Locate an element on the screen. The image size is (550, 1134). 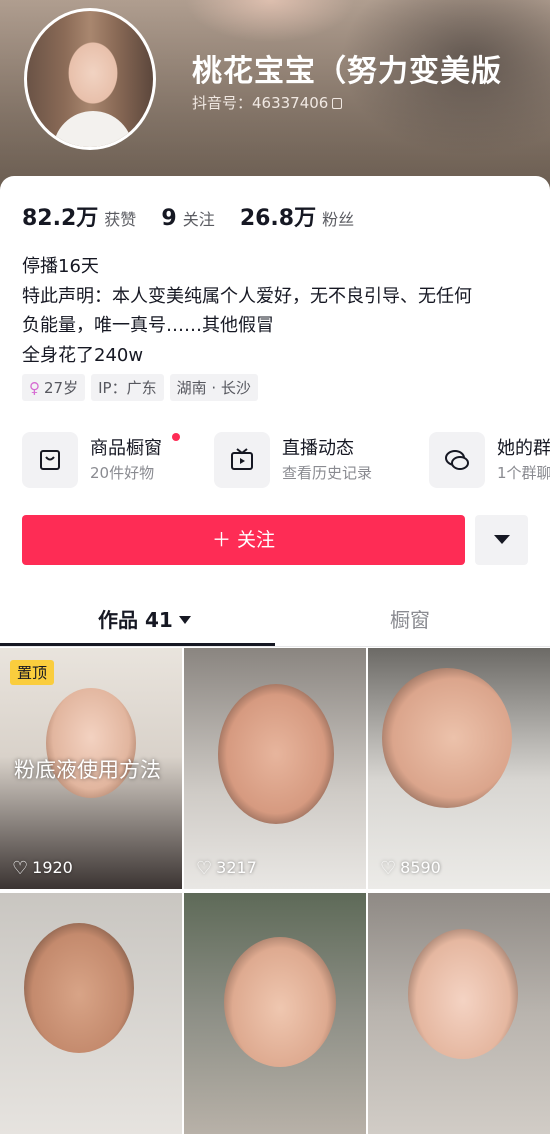
avatar is located at coordinates (90, 79).